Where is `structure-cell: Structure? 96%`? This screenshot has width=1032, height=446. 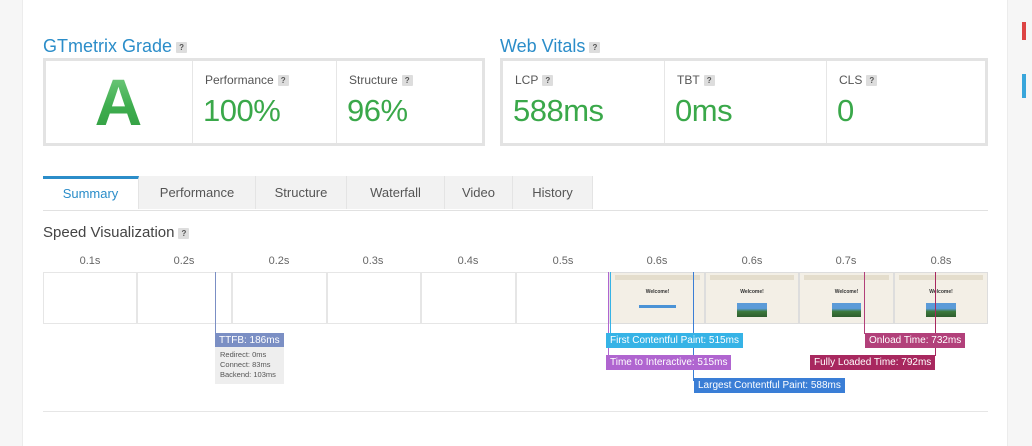
structure-cell: Structure? 96% is located at coordinates (409, 102).